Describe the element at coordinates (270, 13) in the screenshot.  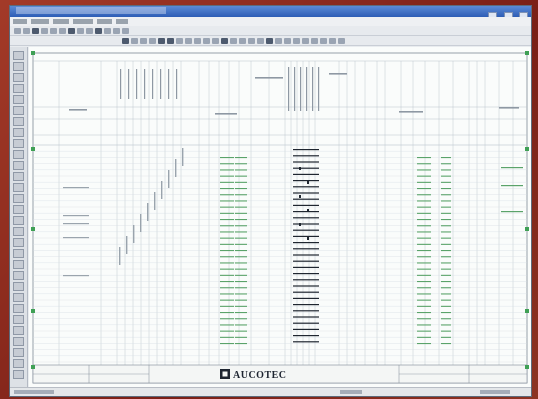
I see `title-bar` at that location.